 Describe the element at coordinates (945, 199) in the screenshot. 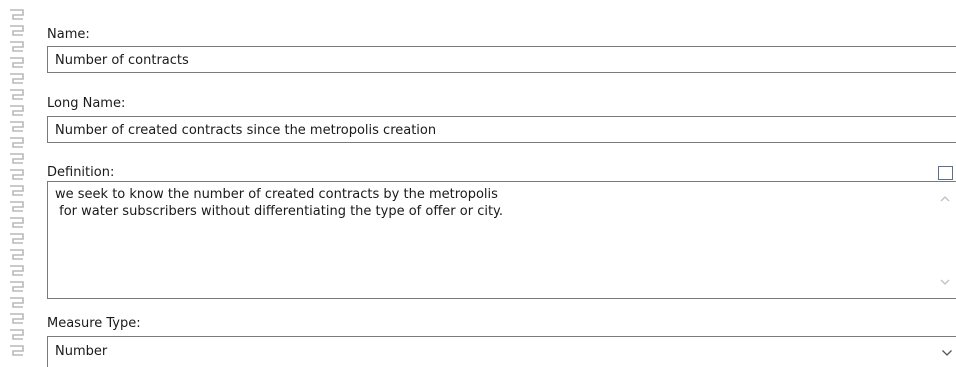

I see `chevron-up-icon` at that location.